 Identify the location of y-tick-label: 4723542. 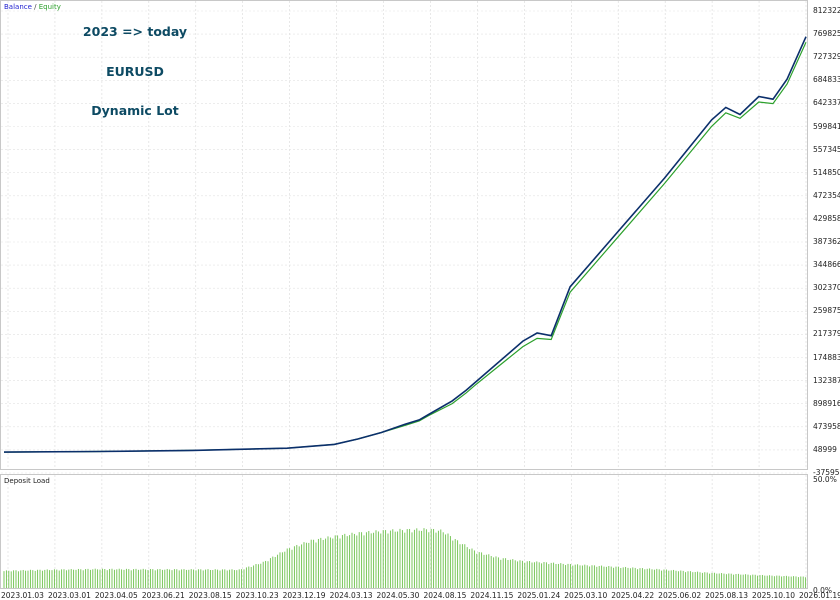
(826, 195).